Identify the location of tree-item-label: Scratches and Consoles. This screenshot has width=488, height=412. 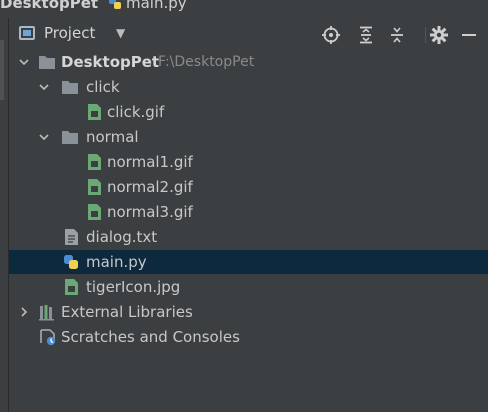
(150, 337).